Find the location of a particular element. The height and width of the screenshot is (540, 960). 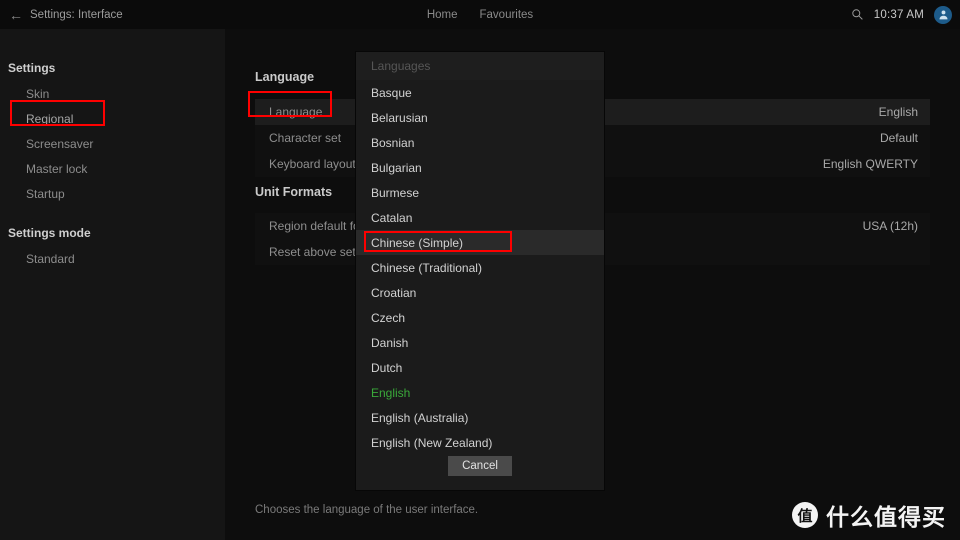

setting-label: Character set is located at coordinates (305, 138).